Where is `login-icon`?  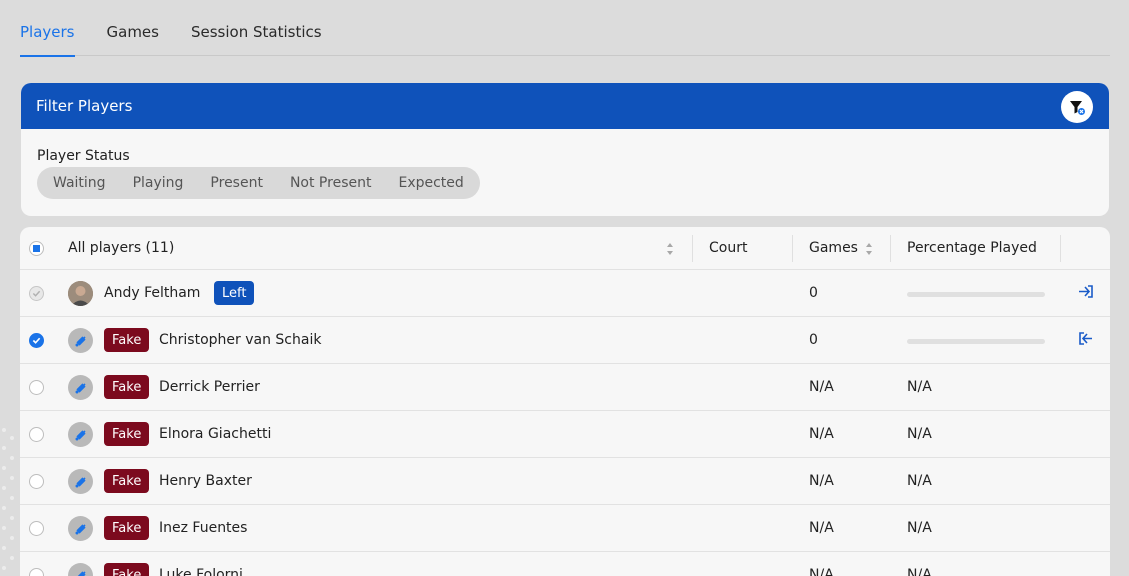
login-icon is located at coordinates (1086, 292).